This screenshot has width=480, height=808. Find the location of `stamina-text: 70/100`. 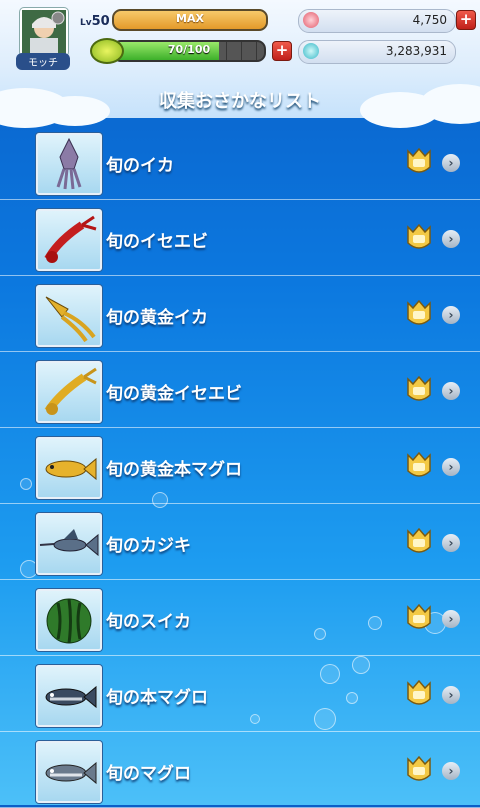

stamina-text: 70/100 is located at coordinates (189, 49).